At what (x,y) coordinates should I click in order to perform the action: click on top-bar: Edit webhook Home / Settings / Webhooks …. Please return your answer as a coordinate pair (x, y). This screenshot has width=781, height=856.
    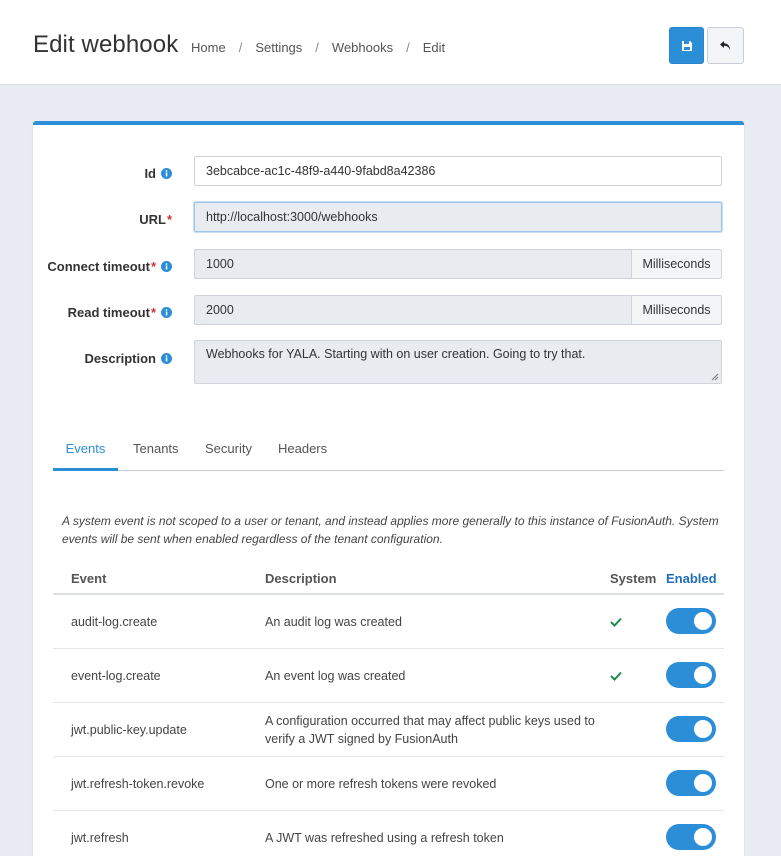
    Looking at the image, I should click on (390, 42).